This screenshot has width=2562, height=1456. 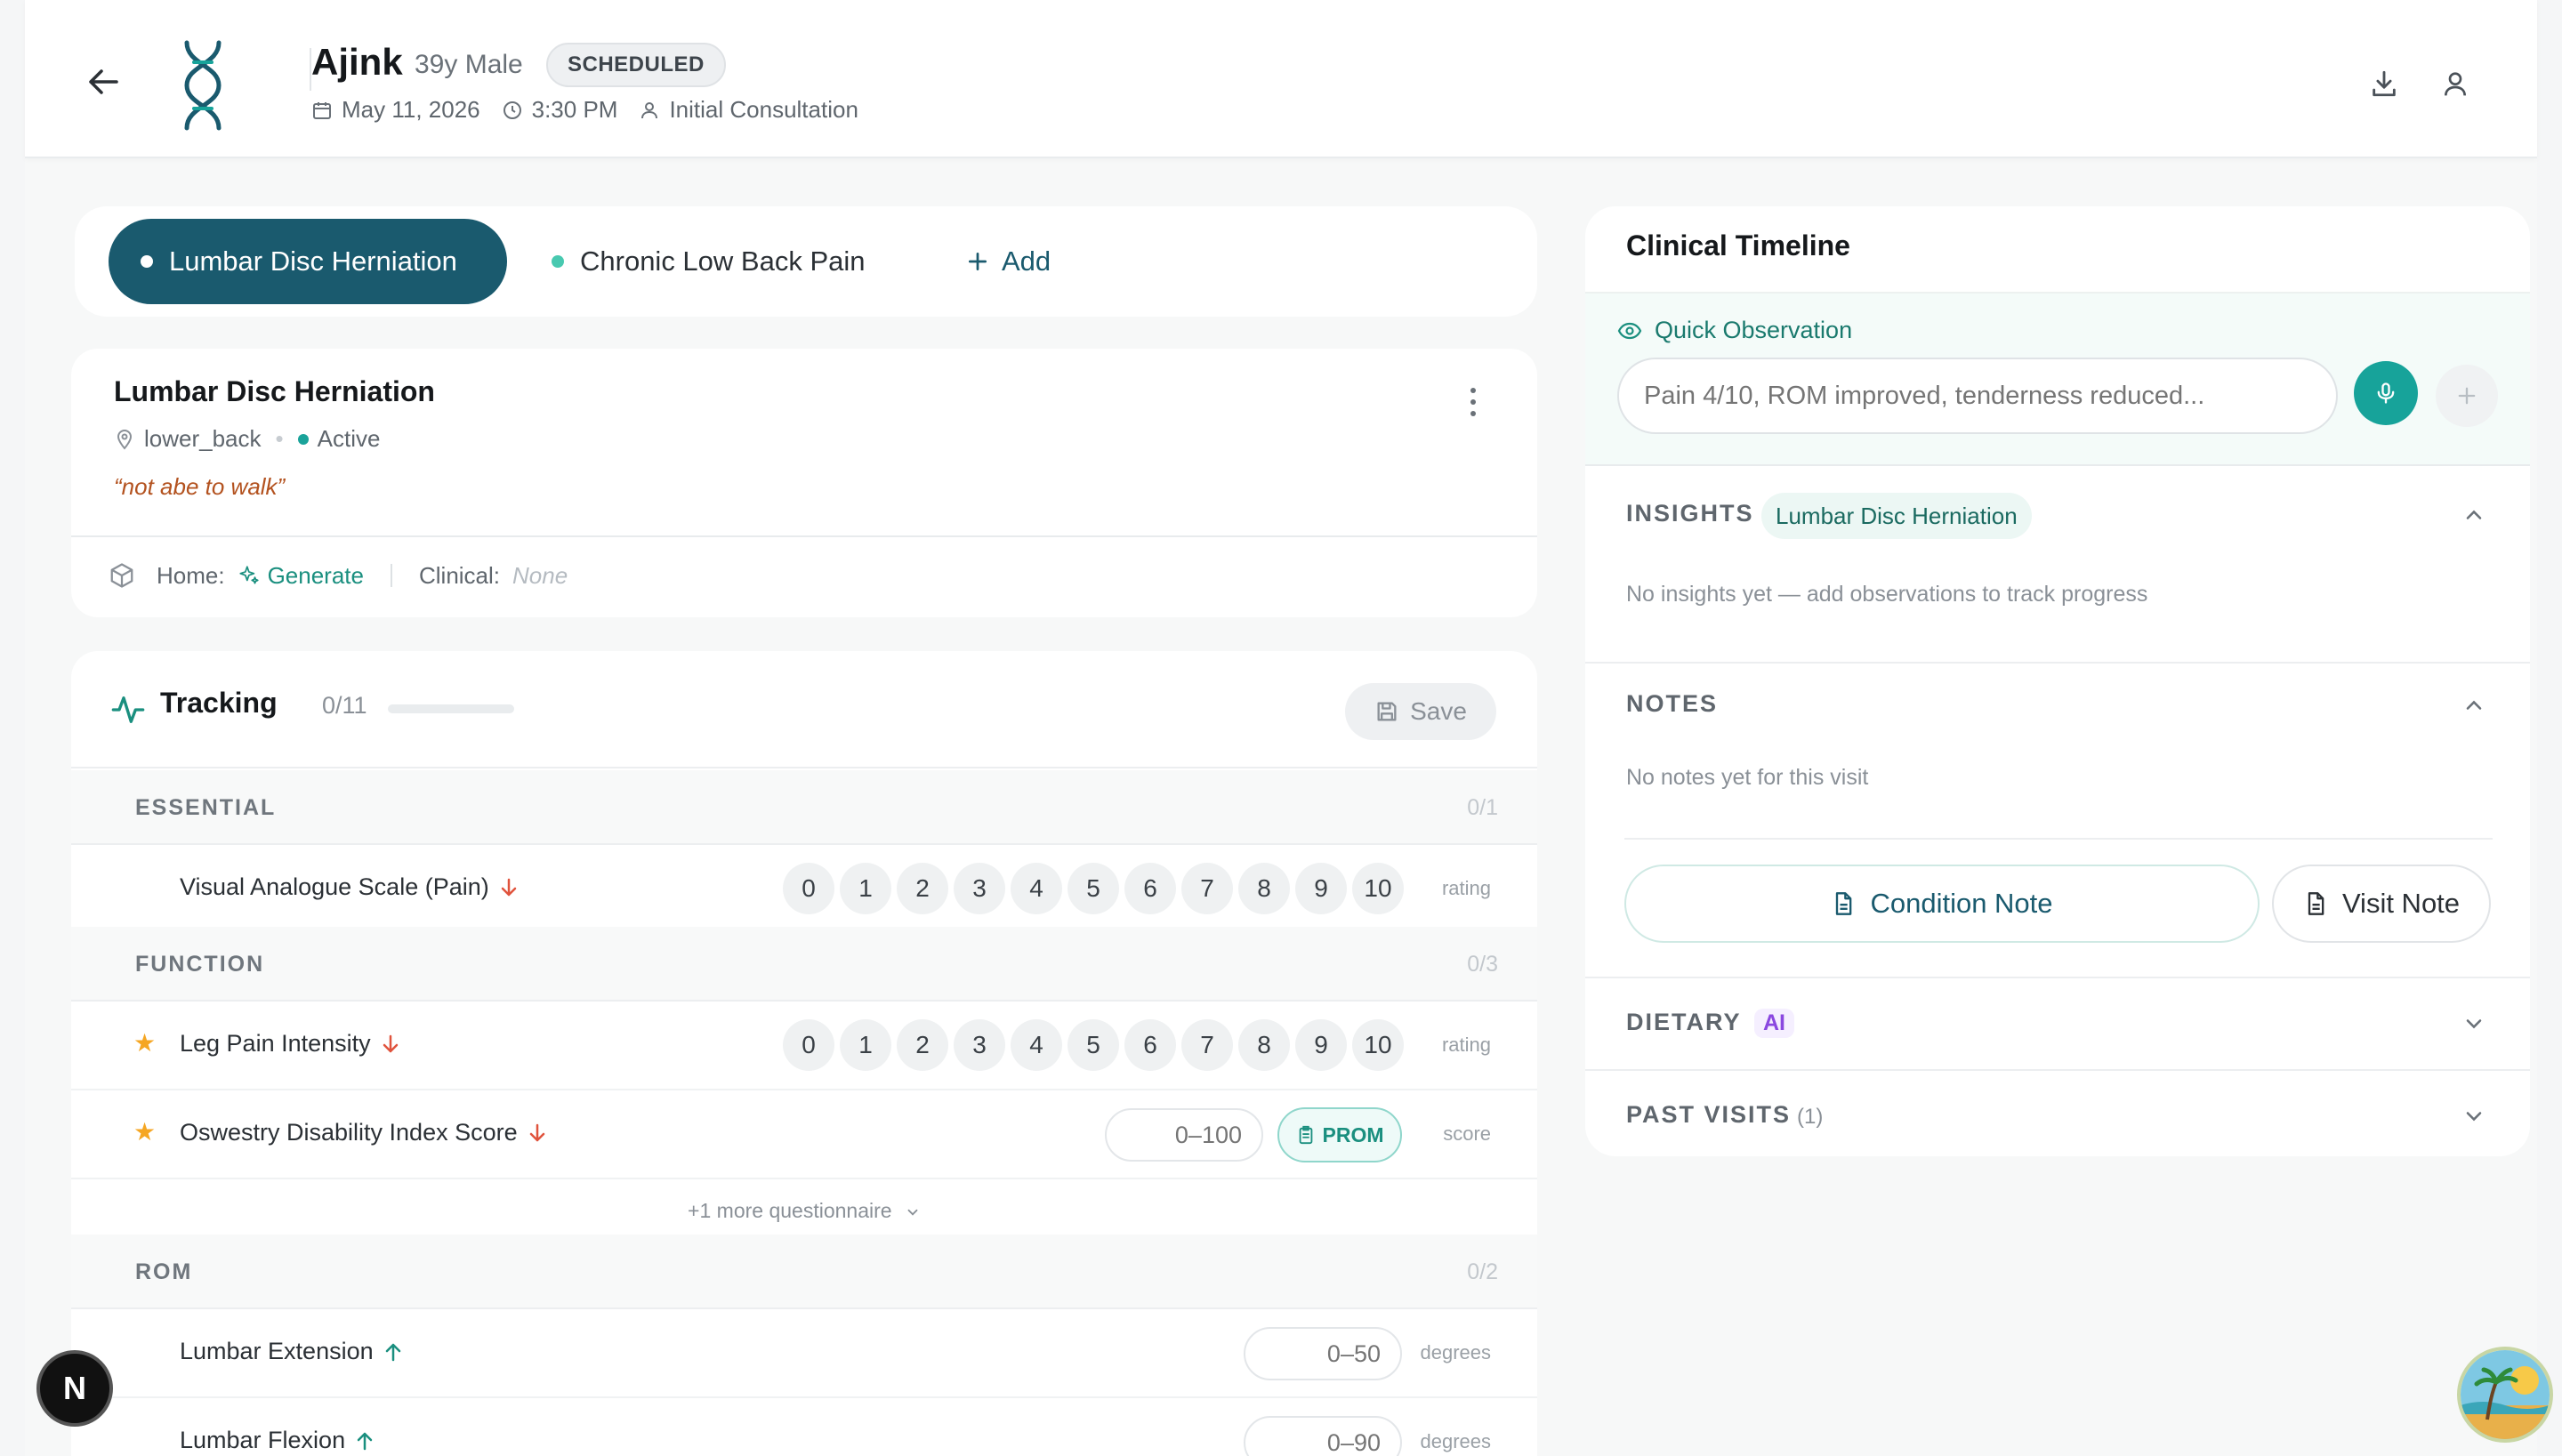 What do you see at coordinates (1438, 711) in the screenshot?
I see `save-label: Save` at bounding box center [1438, 711].